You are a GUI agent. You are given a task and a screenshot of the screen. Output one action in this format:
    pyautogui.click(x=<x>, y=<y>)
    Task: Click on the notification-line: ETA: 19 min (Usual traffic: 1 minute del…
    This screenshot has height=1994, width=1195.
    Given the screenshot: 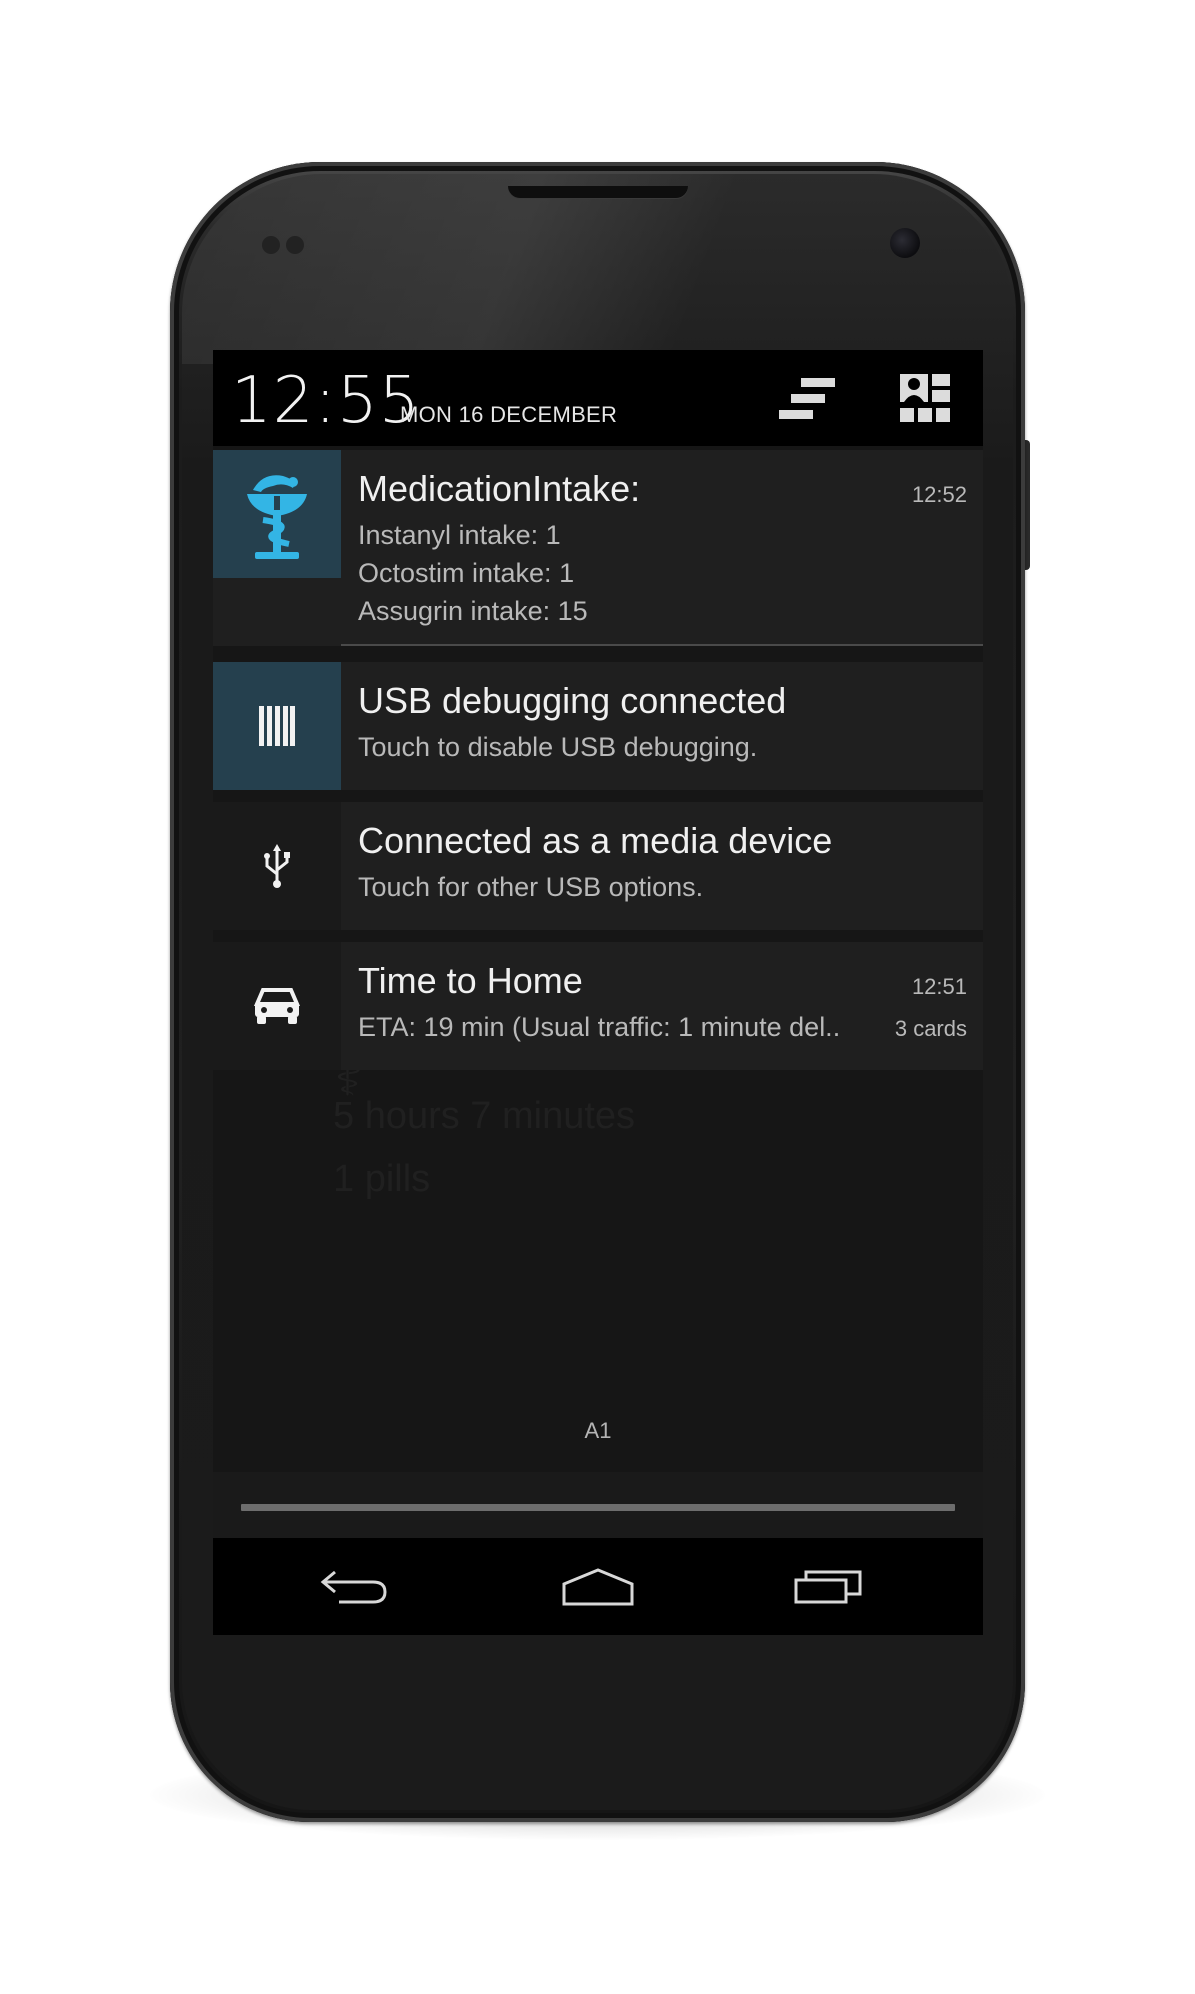 What is the action you would take?
    pyautogui.click(x=599, y=1027)
    